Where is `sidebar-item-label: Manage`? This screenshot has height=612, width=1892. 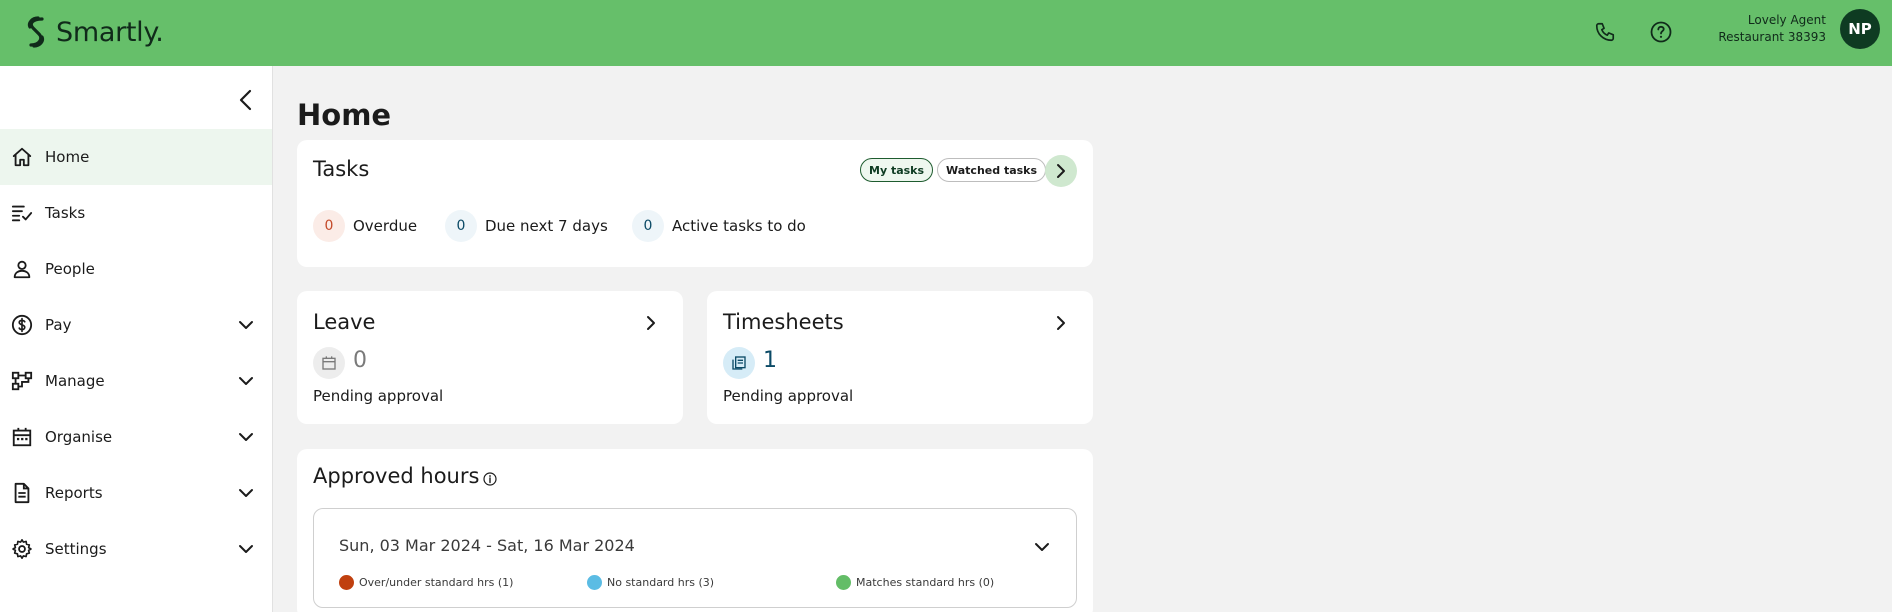 sidebar-item-label: Manage is located at coordinates (75, 381).